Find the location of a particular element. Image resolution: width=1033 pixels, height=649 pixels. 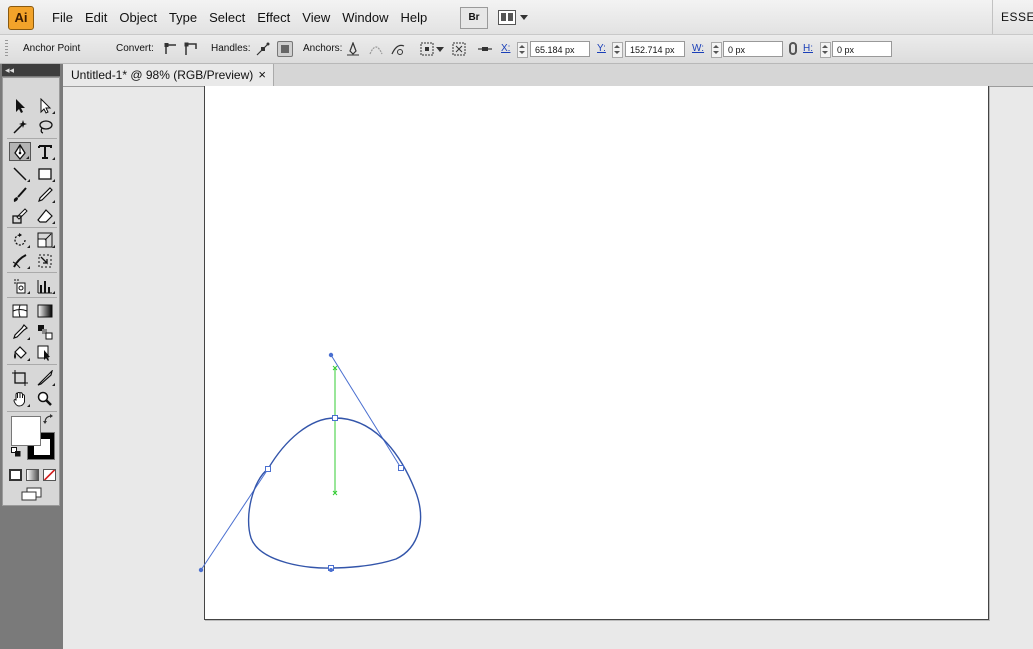

y-label: Y: is located at coordinates (601, 49).